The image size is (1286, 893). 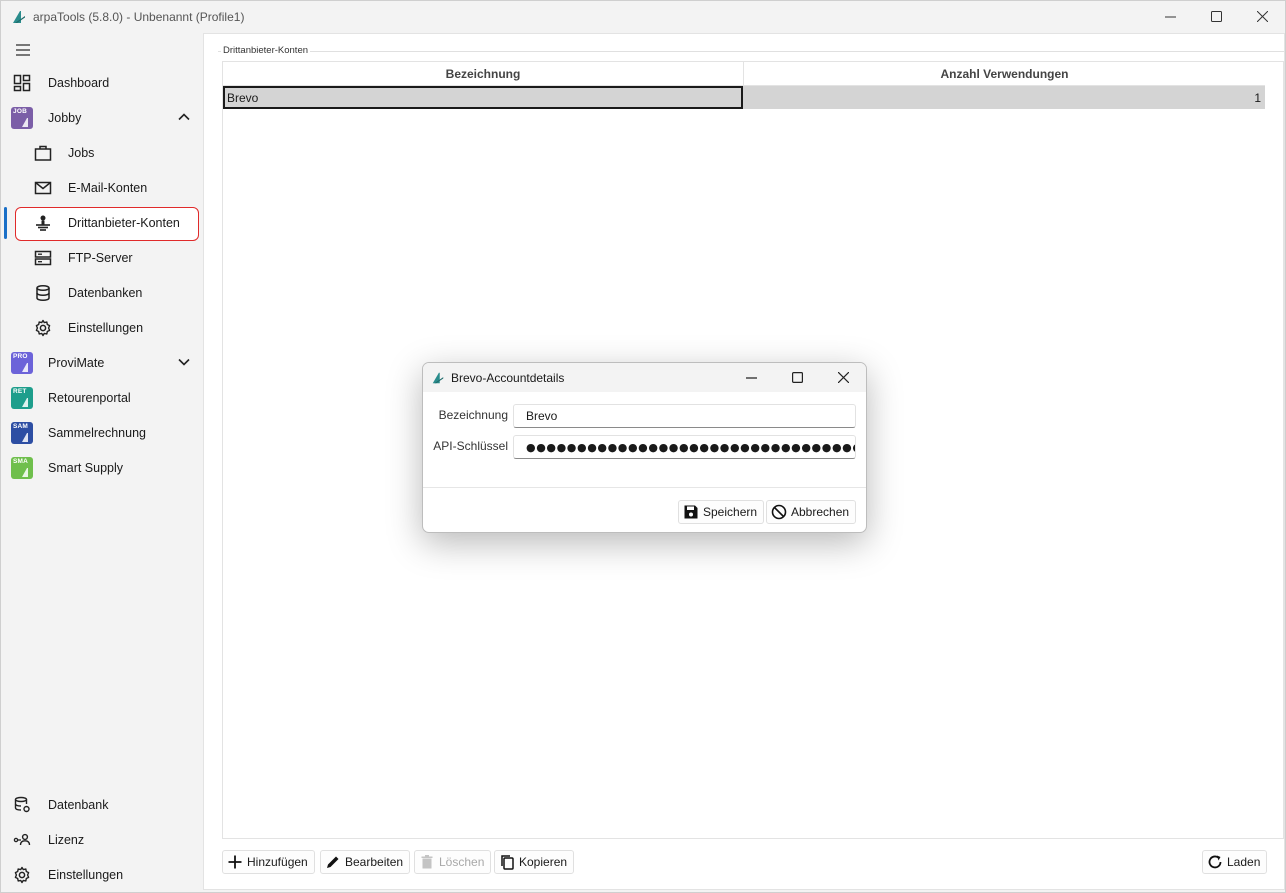 I want to click on dialog-close-button, so click(x=843, y=377).